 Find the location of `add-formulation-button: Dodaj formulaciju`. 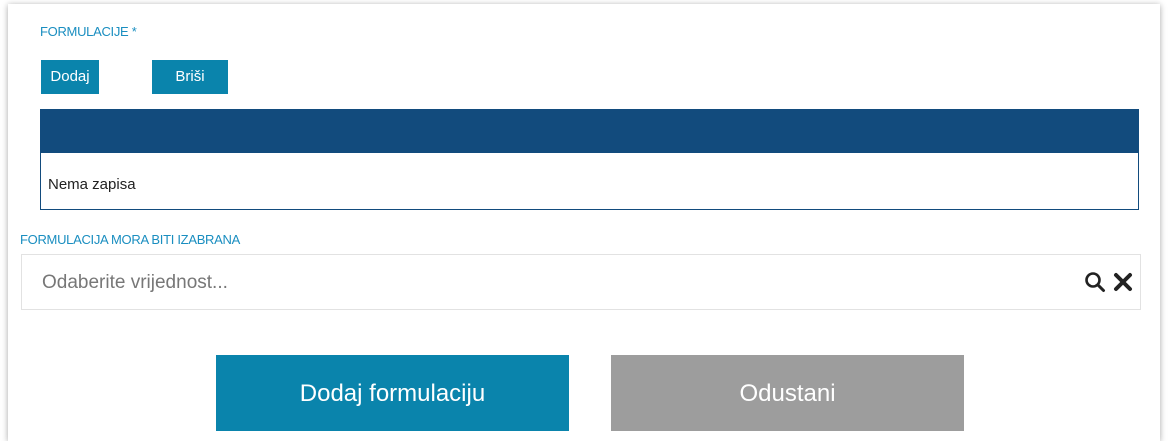

add-formulation-button: Dodaj formulaciju is located at coordinates (392, 393).